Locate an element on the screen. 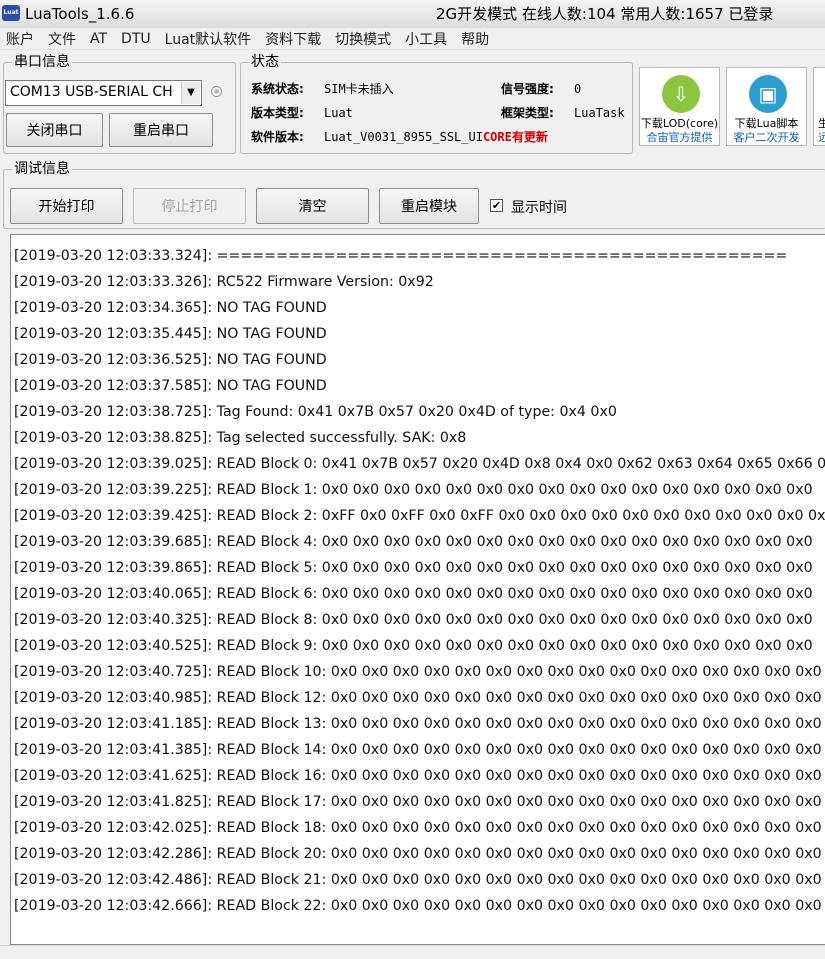 Image resolution: width=825 pixels, height=959 pixels. port-select: COM13 USB-SERIAL CH ▼ is located at coordinates (103, 93).